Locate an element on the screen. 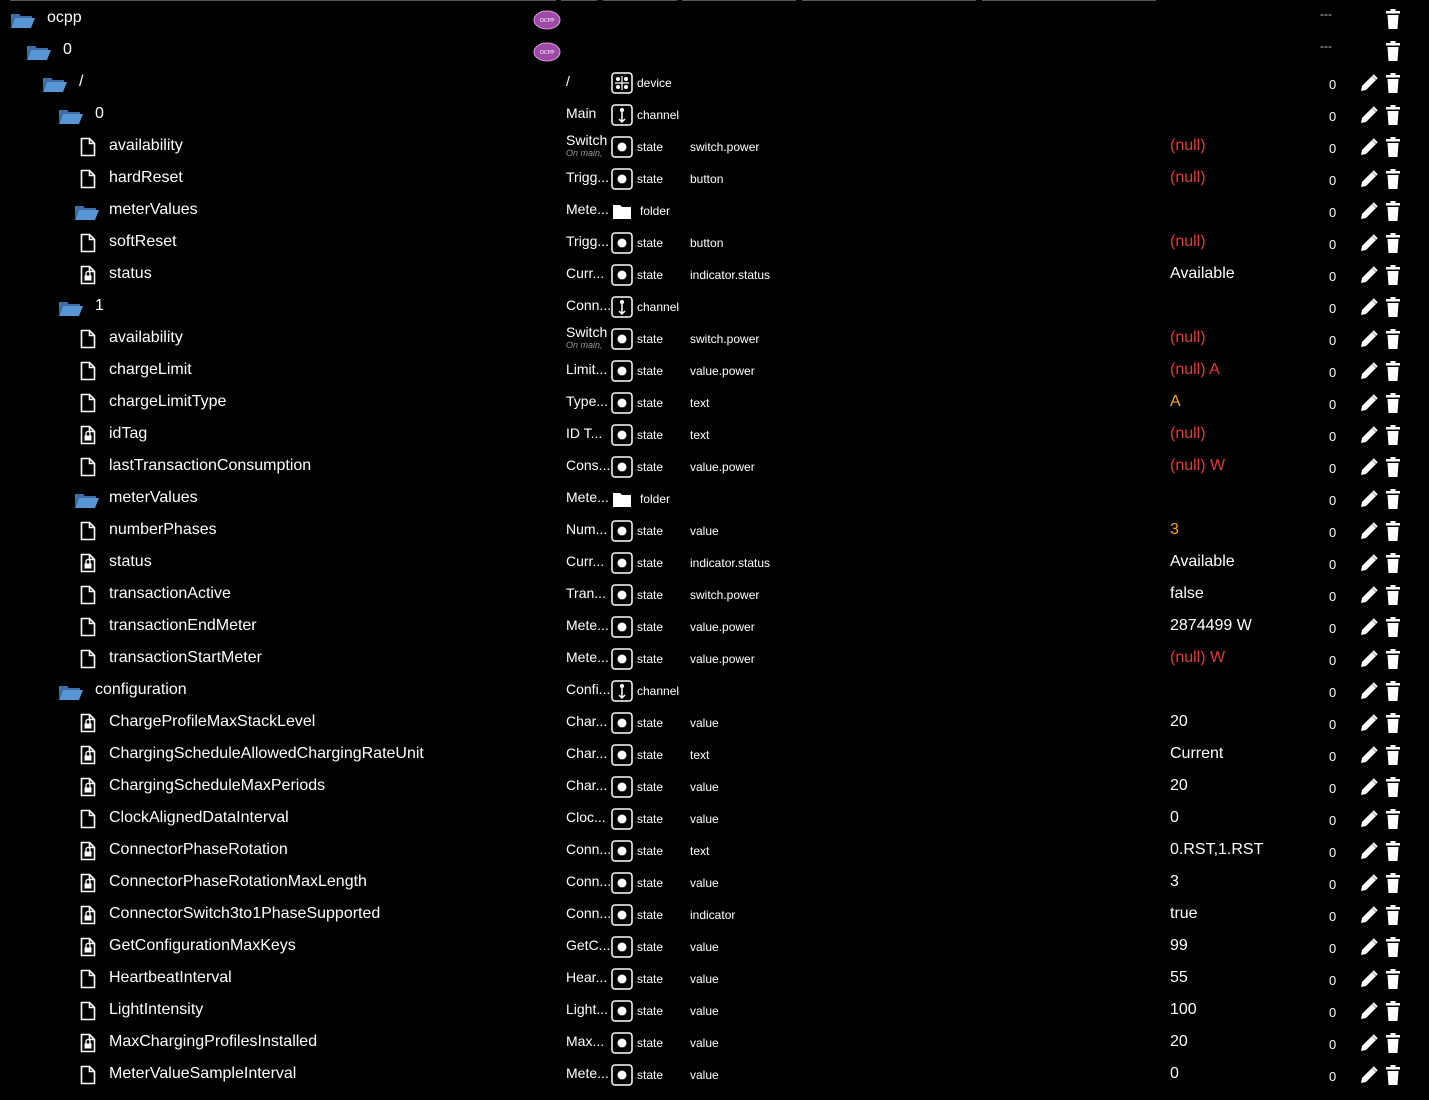 The height and width of the screenshot is (1100, 1429). tree-row: idTag ID T... state text (null) 0 is located at coordinates (714, 435).